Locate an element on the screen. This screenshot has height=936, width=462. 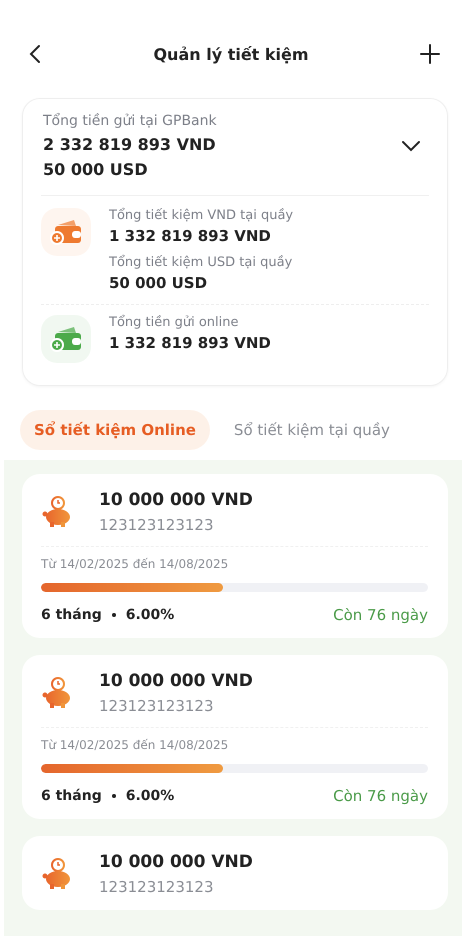
balance-label: Tổng tiết kiệm USD tại quầy is located at coordinates (201, 262).